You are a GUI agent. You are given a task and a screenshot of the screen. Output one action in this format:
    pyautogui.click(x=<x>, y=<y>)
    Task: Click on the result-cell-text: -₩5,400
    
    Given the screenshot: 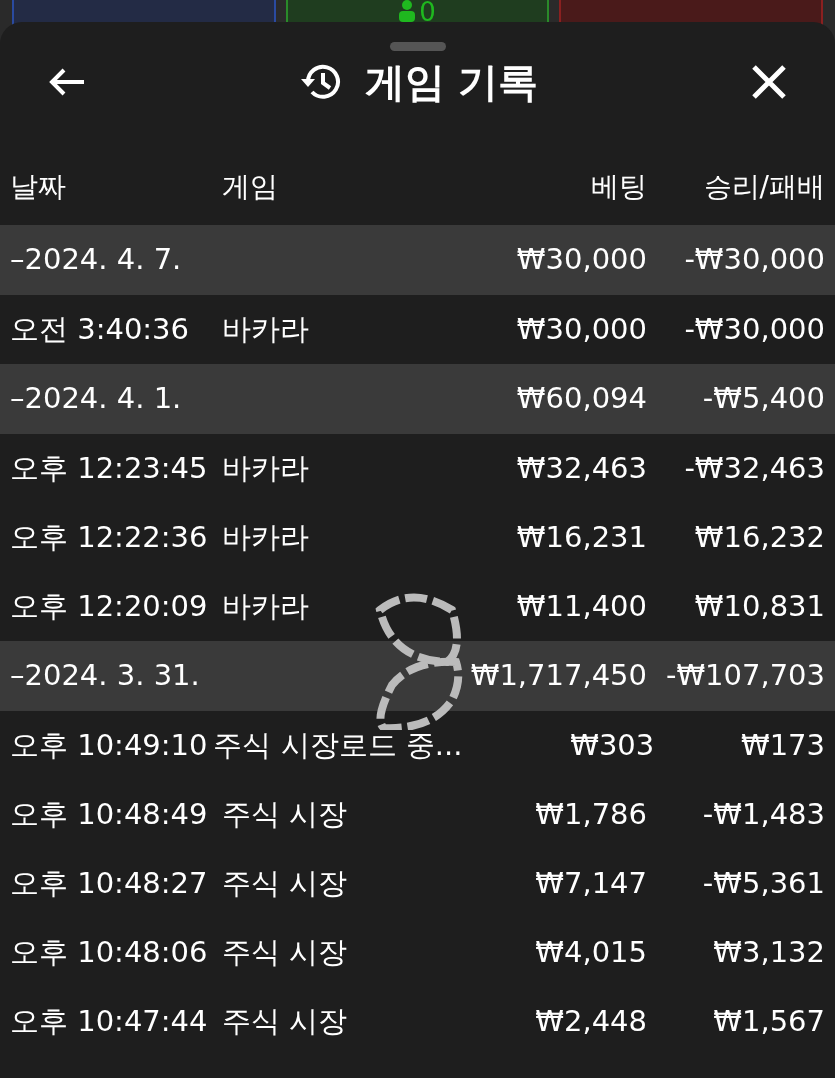 What is the action you would take?
    pyautogui.click(x=763, y=399)
    